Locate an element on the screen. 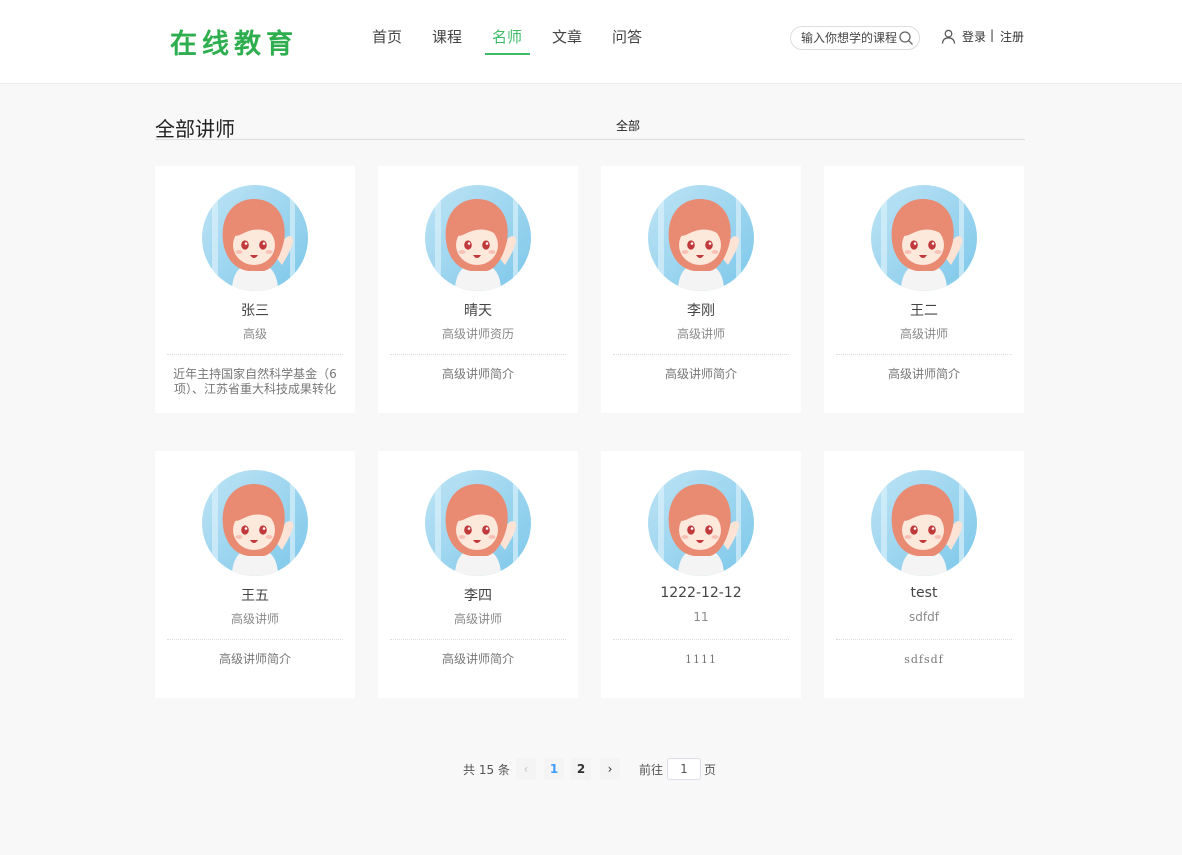 The width and height of the screenshot is (1182, 855). goto-suffix: 页 is located at coordinates (710, 770).